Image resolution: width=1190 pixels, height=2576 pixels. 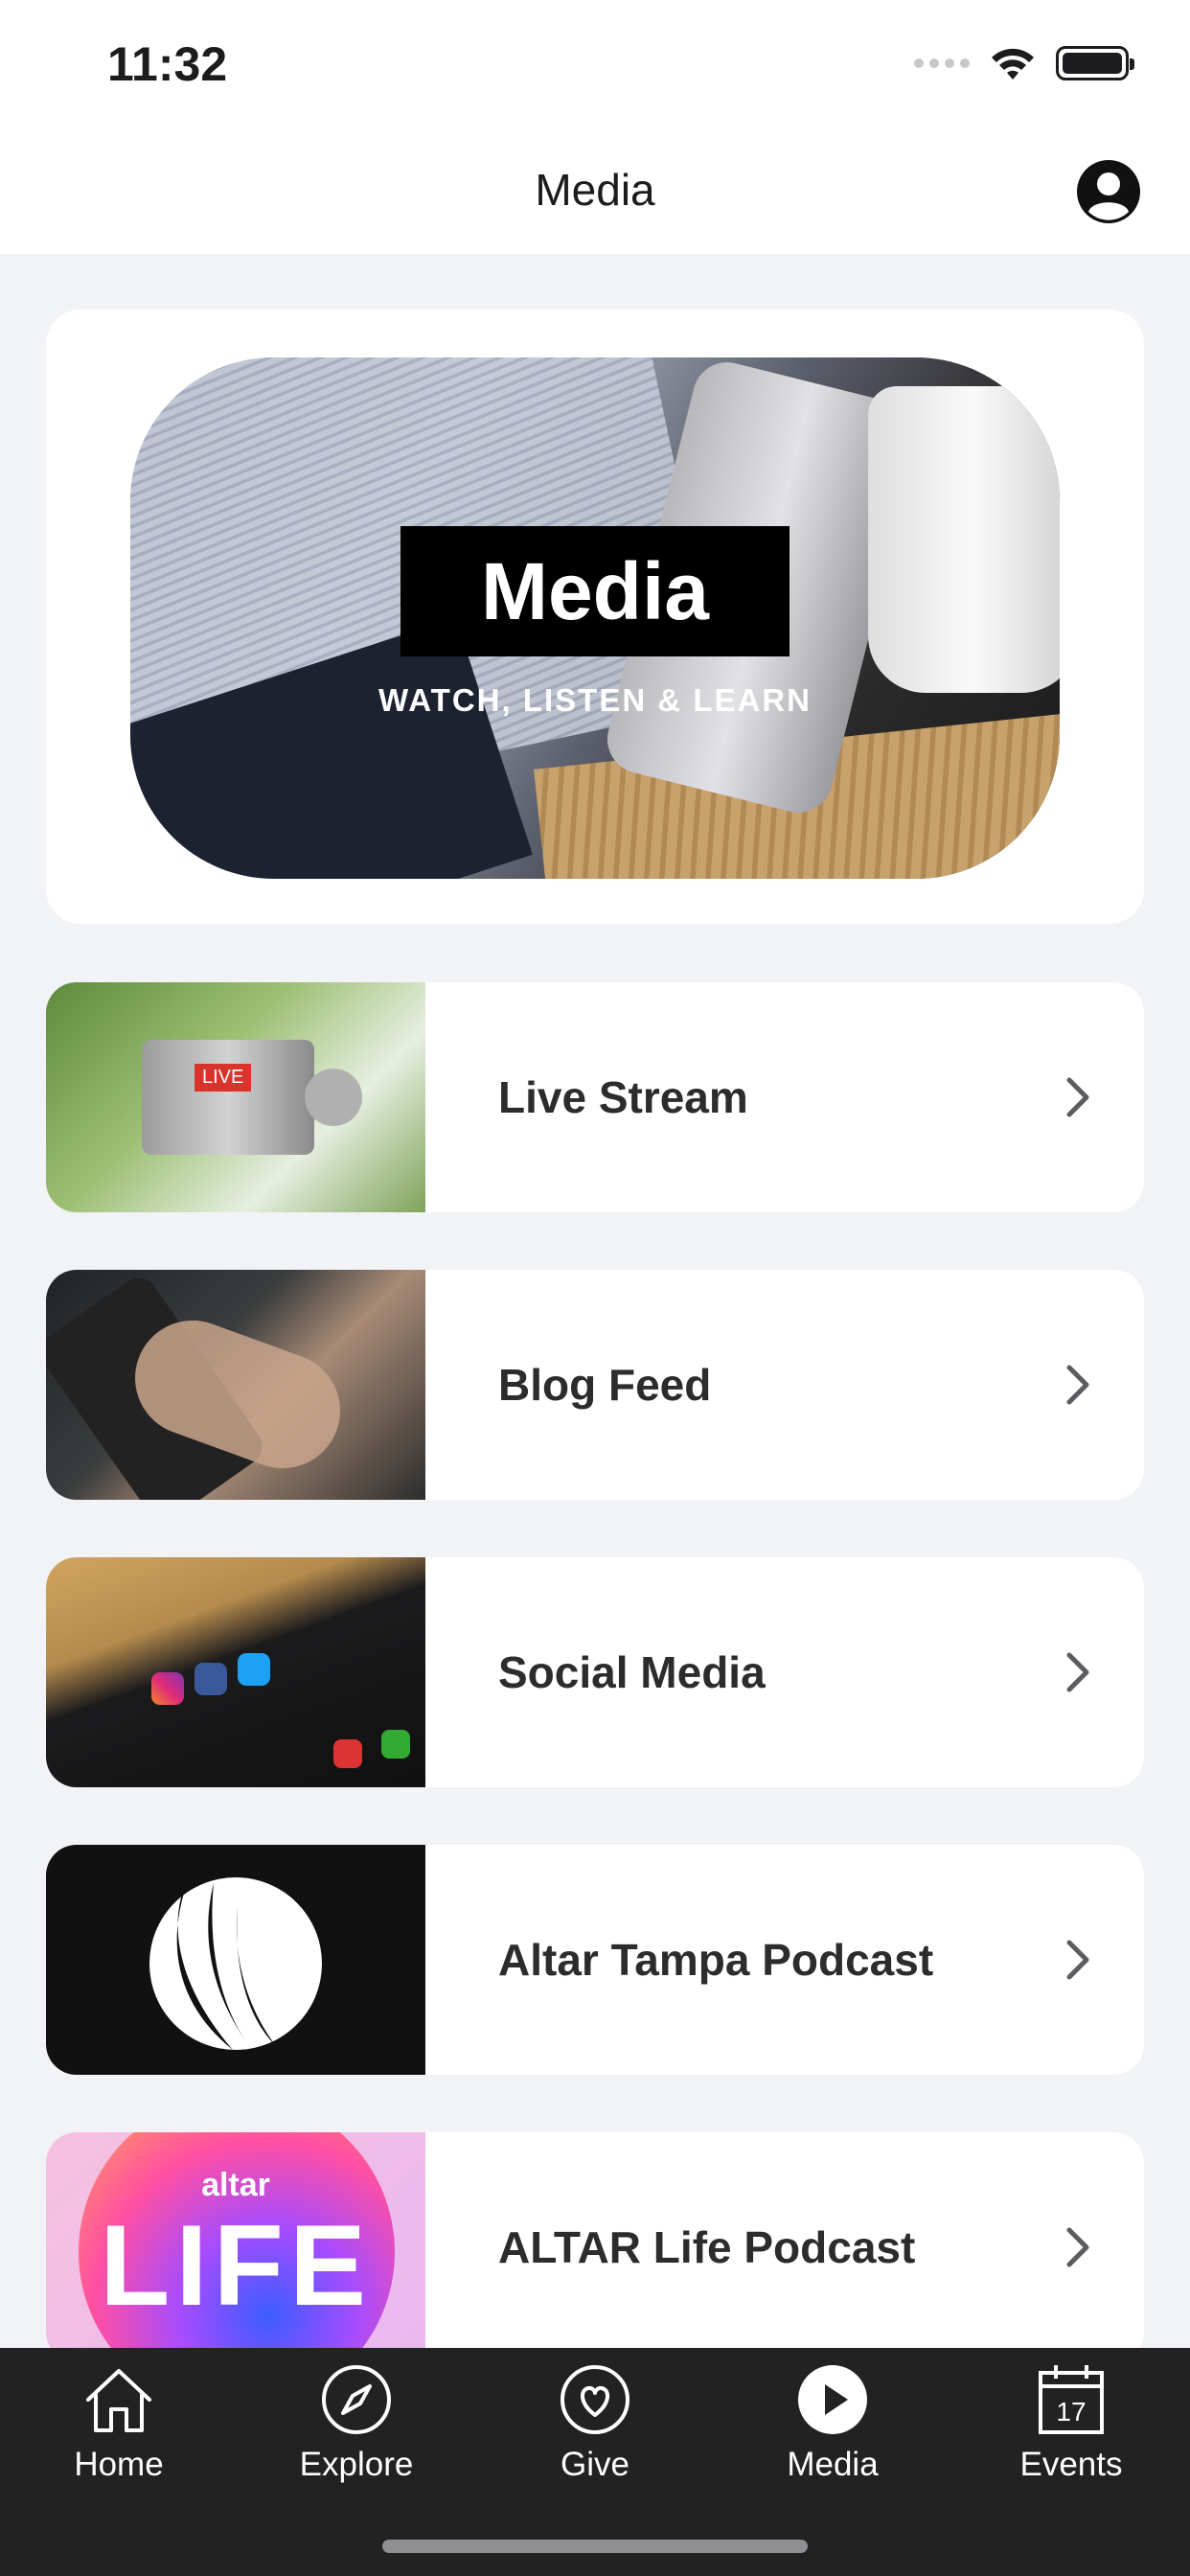 What do you see at coordinates (167, 64) in the screenshot?
I see `status-time: 11:32` at bounding box center [167, 64].